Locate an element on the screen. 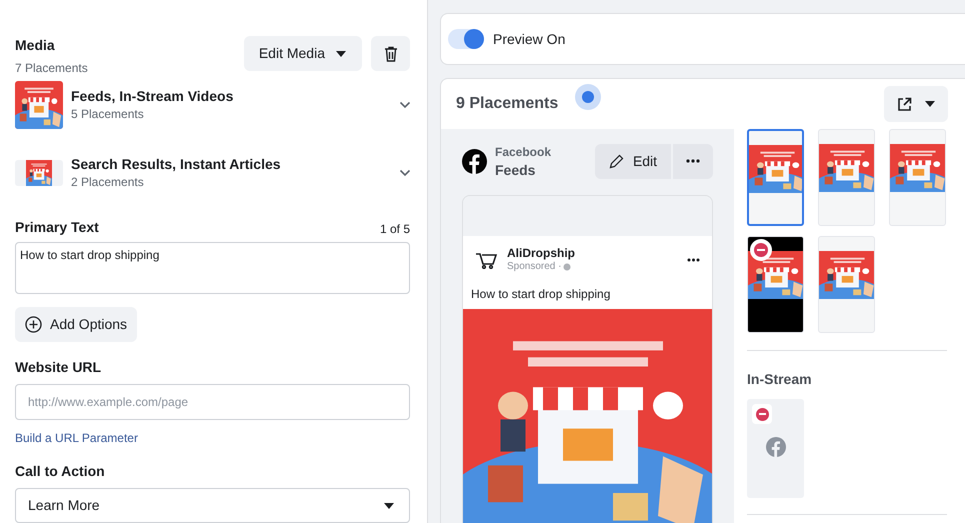 Image resolution: width=965 pixels, height=523 pixels. trash-icon is located at coordinates (391, 54).